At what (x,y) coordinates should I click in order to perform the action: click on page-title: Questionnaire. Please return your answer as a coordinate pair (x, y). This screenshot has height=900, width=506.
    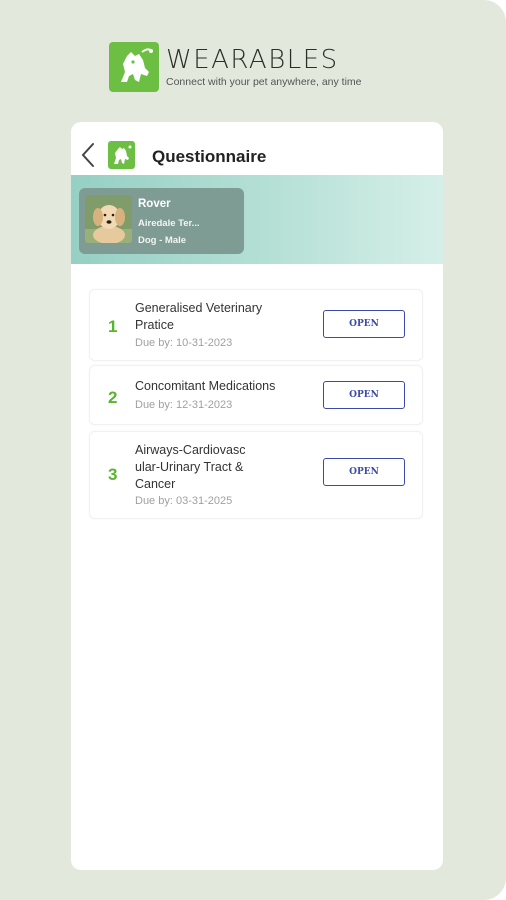
    Looking at the image, I should click on (209, 156).